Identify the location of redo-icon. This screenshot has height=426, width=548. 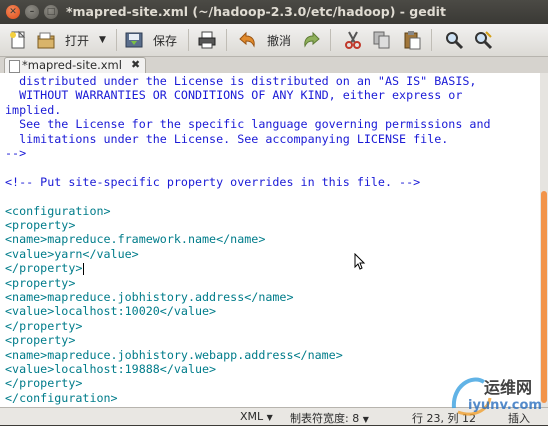
(312, 40).